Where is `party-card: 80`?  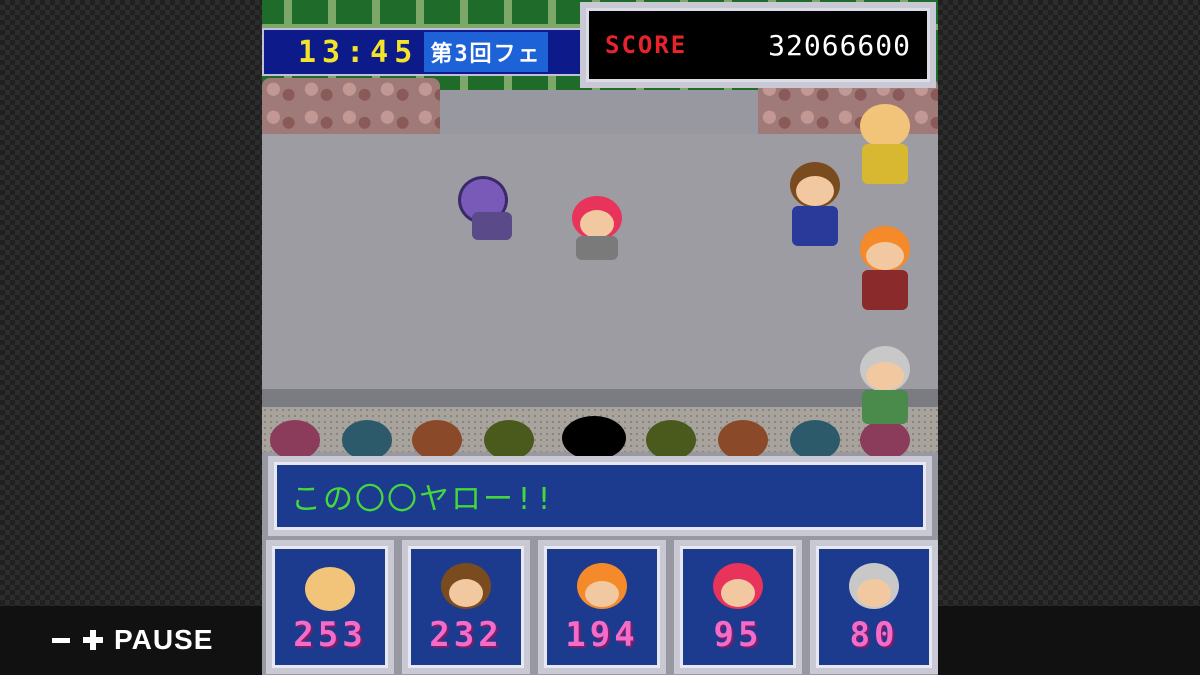 party-card: 80 is located at coordinates (874, 607).